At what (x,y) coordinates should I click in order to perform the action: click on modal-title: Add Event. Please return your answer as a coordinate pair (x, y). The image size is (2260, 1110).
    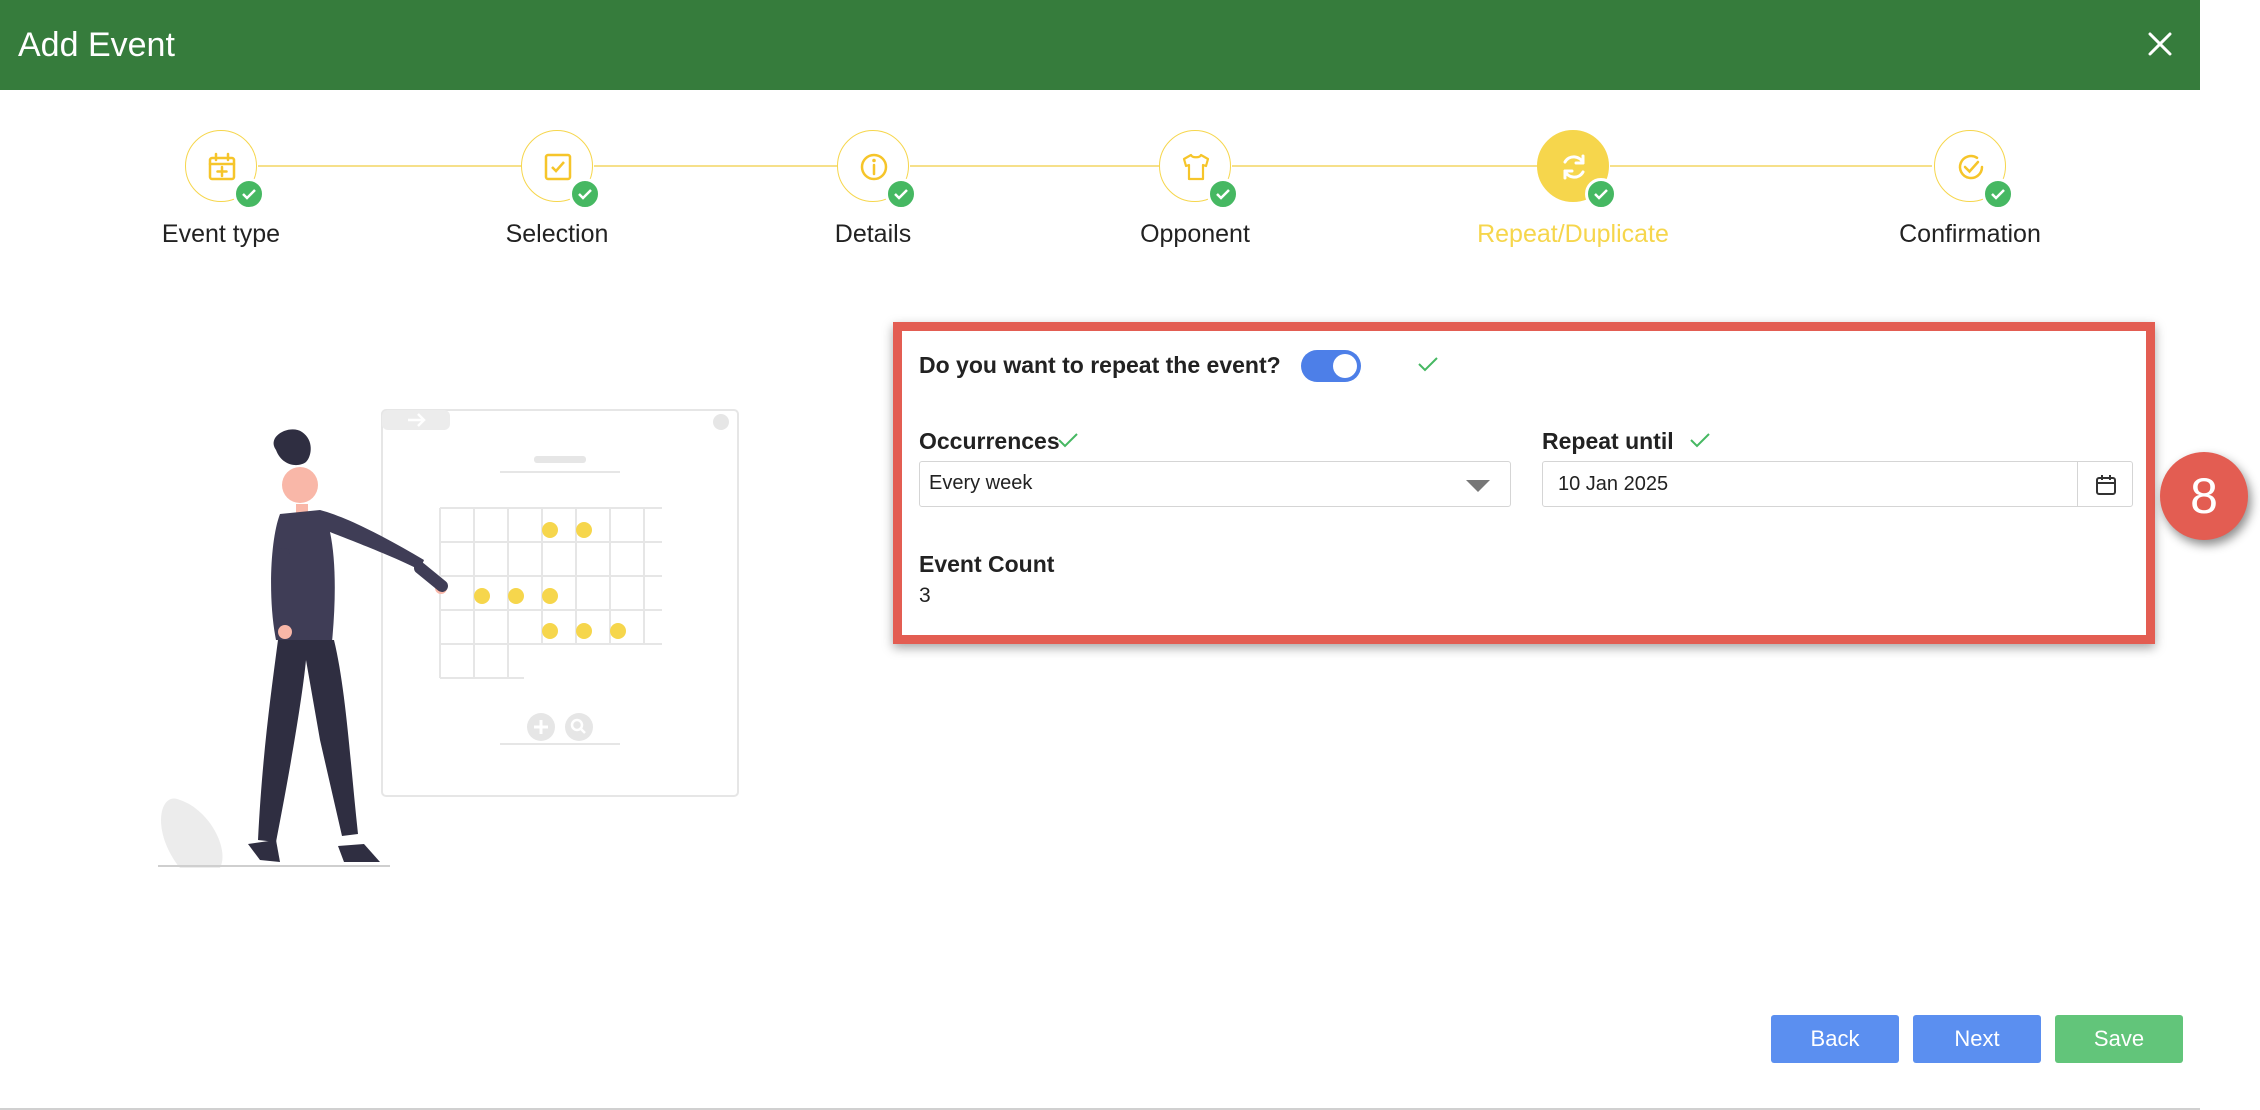
    Looking at the image, I should click on (96, 45).